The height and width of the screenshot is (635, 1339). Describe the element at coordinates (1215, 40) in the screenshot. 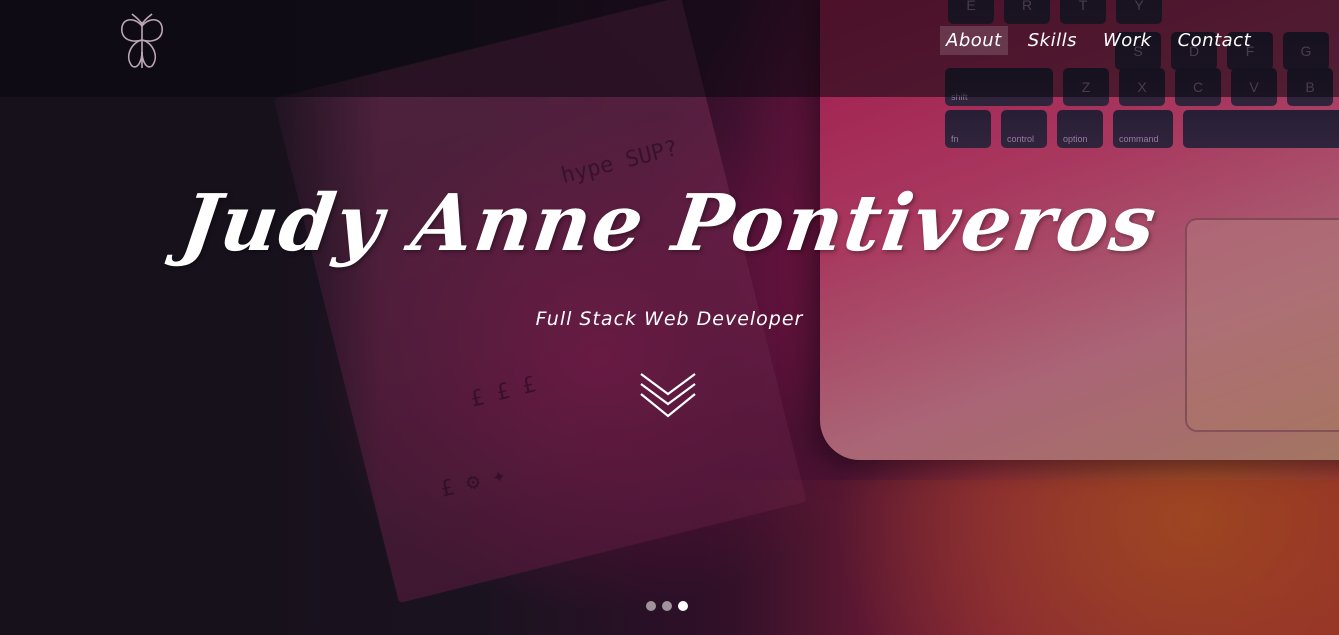

I see `nav-contact: Contact` at that location.